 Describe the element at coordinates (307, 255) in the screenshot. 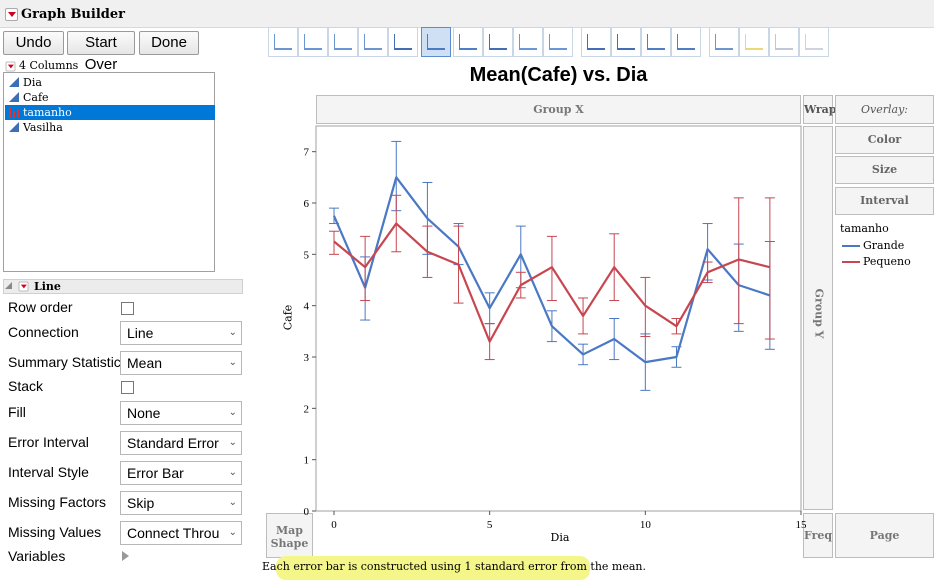

I see `y-tick-label: 5` at that location.